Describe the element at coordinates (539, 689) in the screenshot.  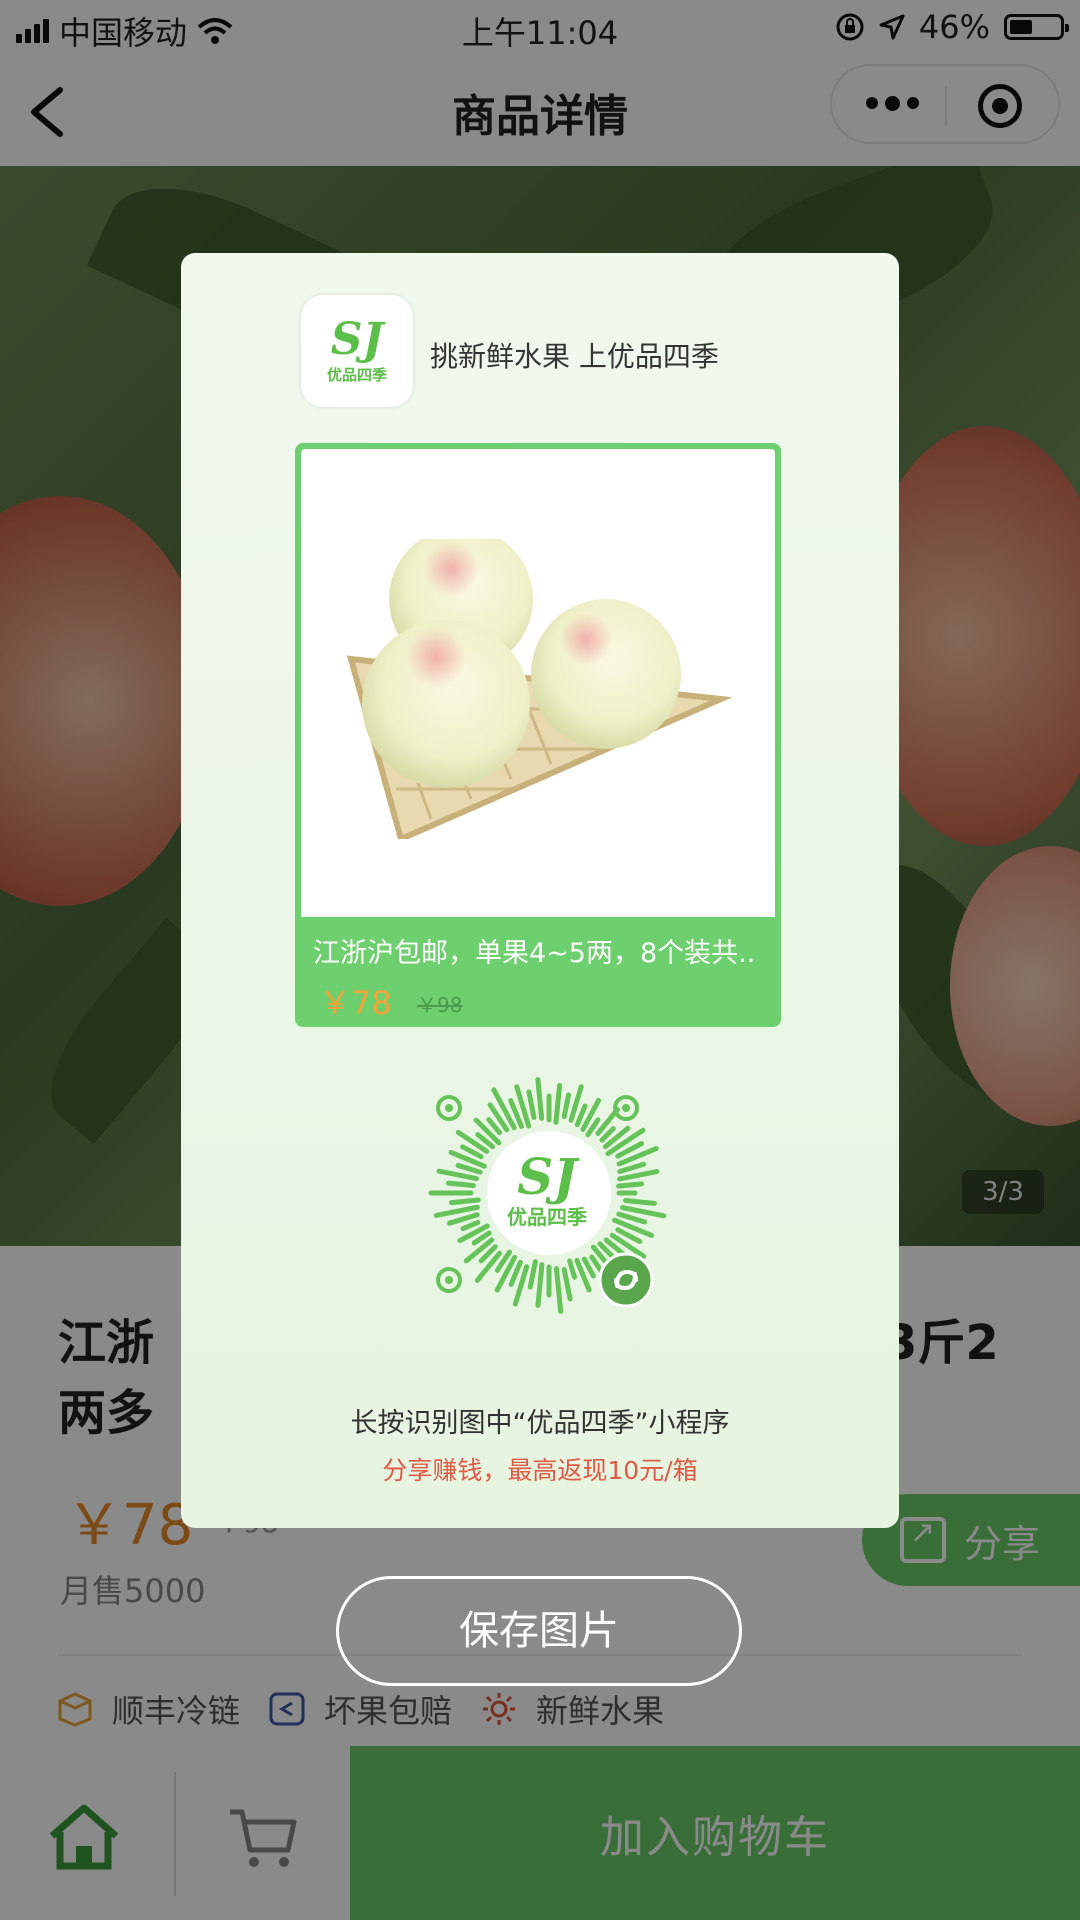
I see `peach-basket-image` at that location.